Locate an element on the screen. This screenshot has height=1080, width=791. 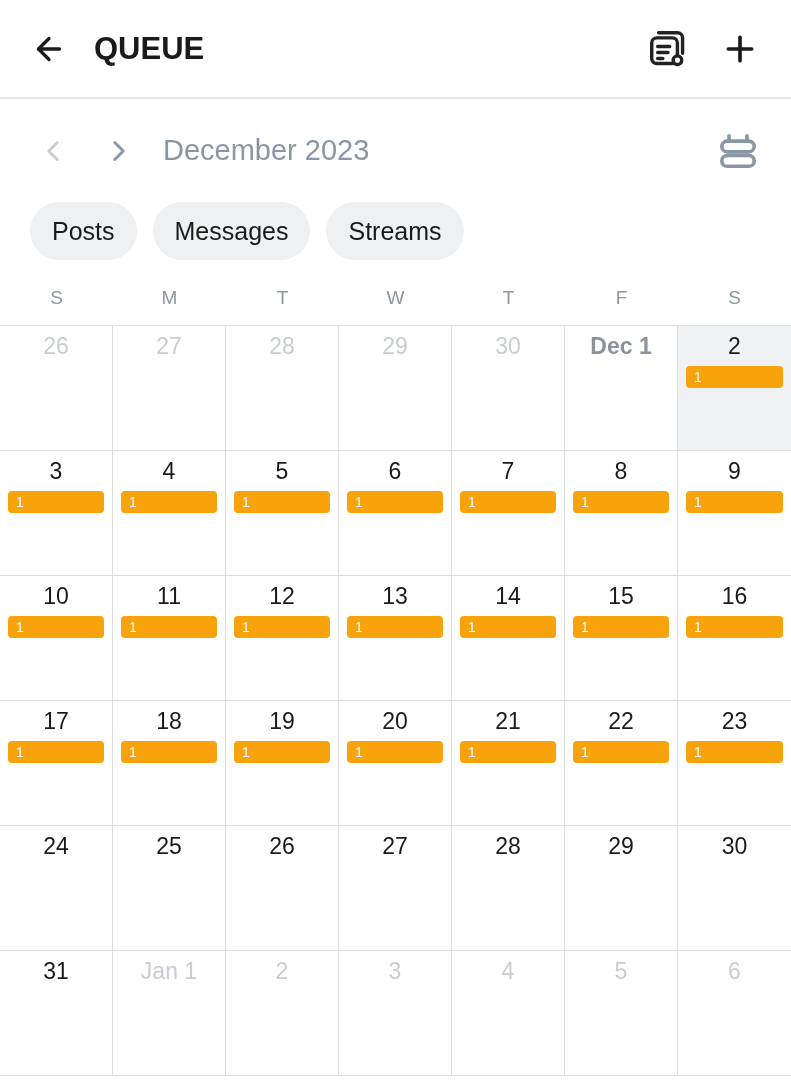
calendar-day-cell: 28 is located at coordinates (508, 888).